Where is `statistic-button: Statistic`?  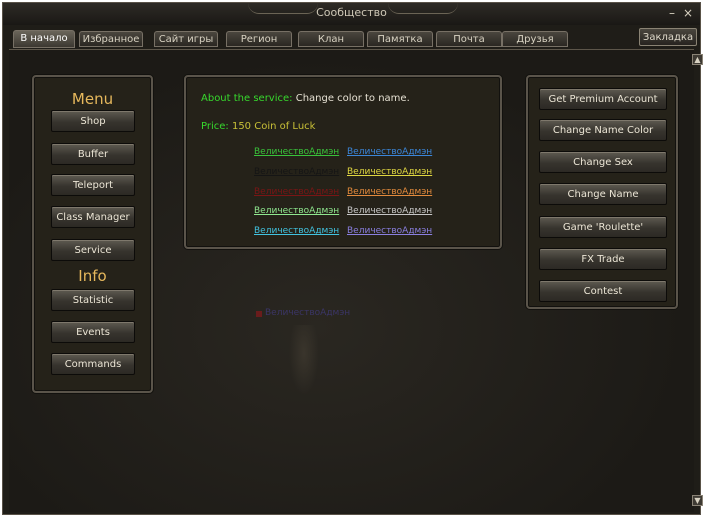 statistic-button: Statistic is located at coordinates (93, 300).